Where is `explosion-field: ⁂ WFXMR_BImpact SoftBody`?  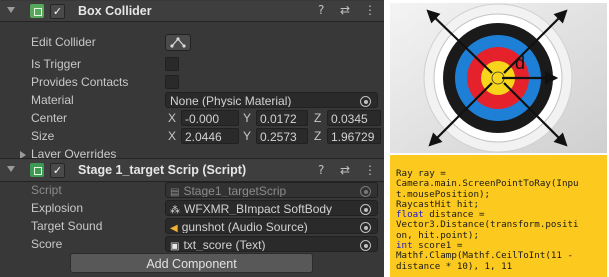
explosion-field: ⁂ WFXMR_BImpact SoftBody is located at coordinates (271, 208).